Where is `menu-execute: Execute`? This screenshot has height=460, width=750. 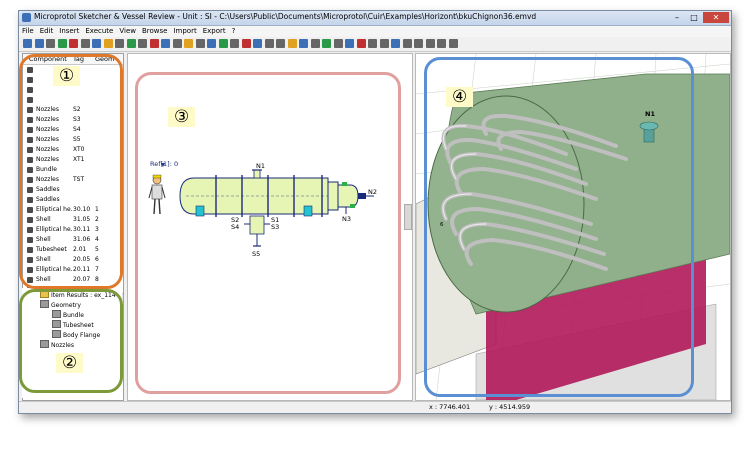 menu-execute: Execute is located at coordinates (99, 31).